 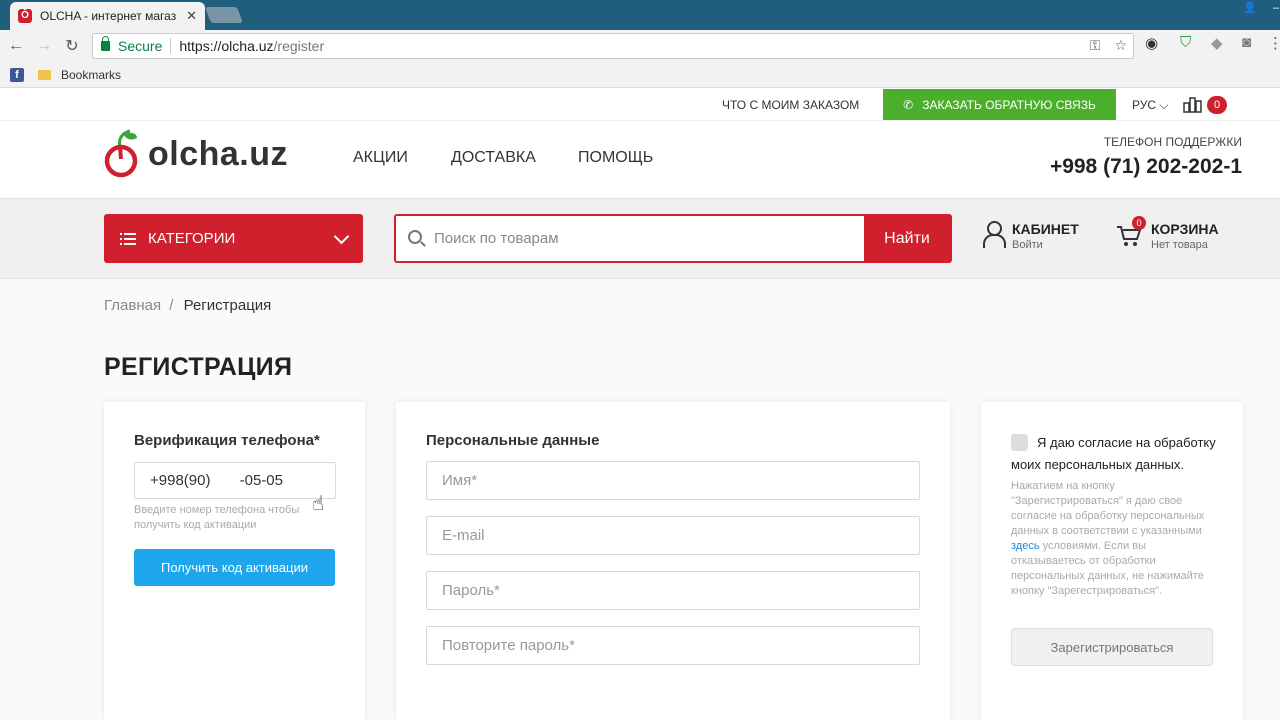 I want to click on compare-count-badge: 0, so click(x=1217, y=105).